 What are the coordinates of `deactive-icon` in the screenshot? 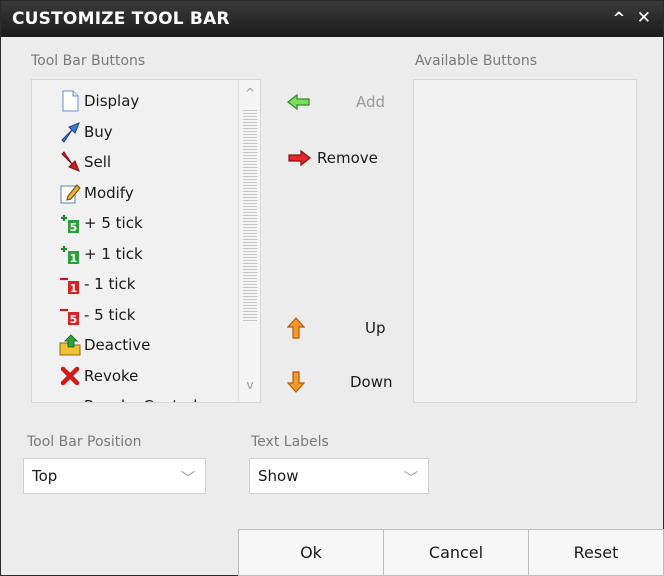 It's located at (70, 345).